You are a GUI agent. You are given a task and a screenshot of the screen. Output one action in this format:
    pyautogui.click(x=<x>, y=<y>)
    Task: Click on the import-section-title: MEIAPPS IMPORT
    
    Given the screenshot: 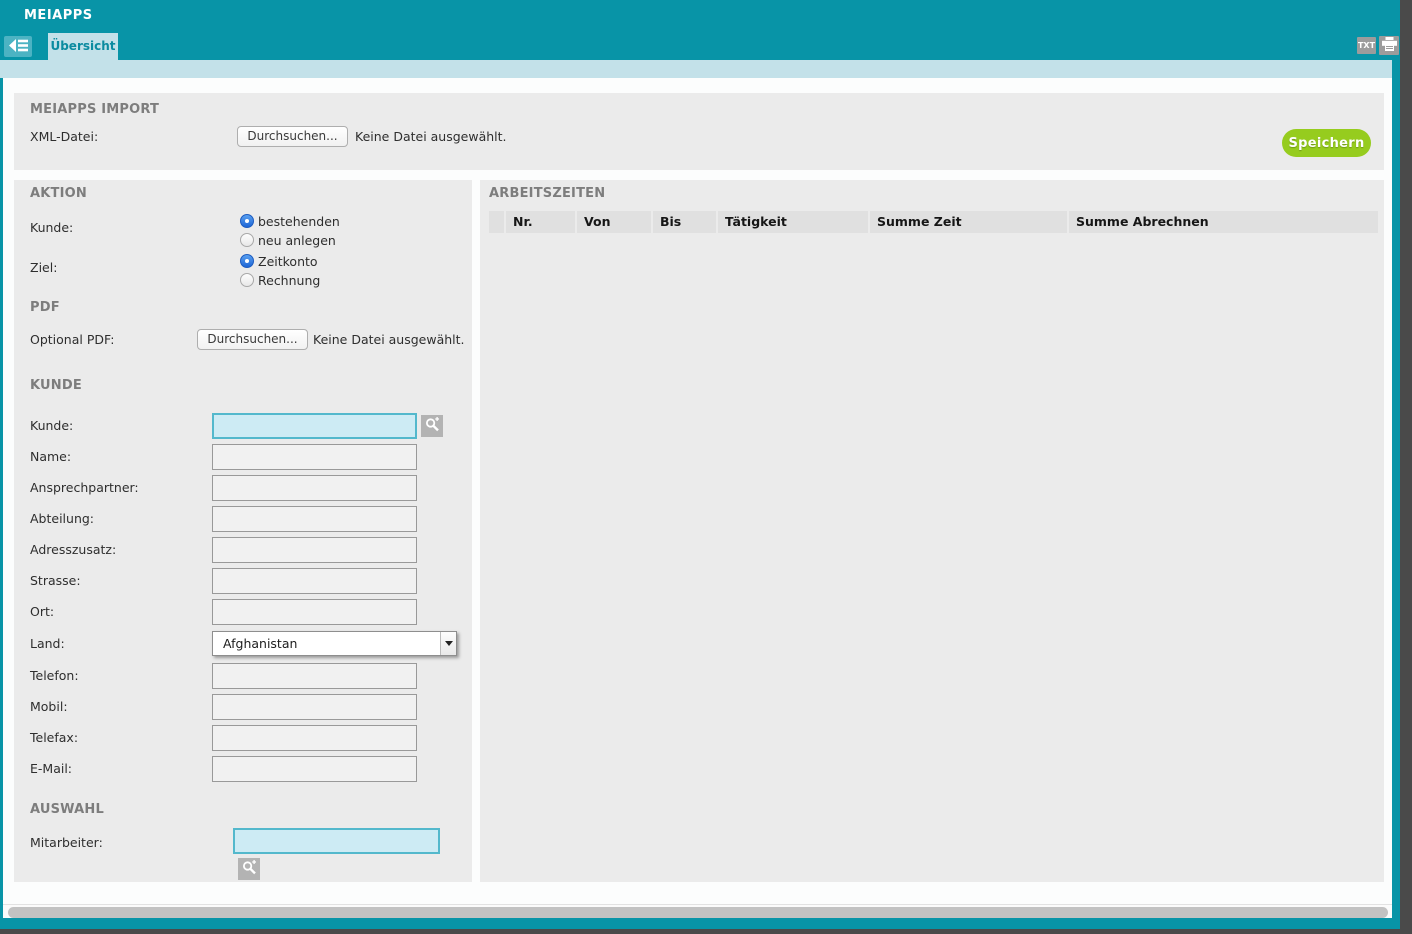 What is the action you would take?
    pyautogui.click(x=95, y=109)
    